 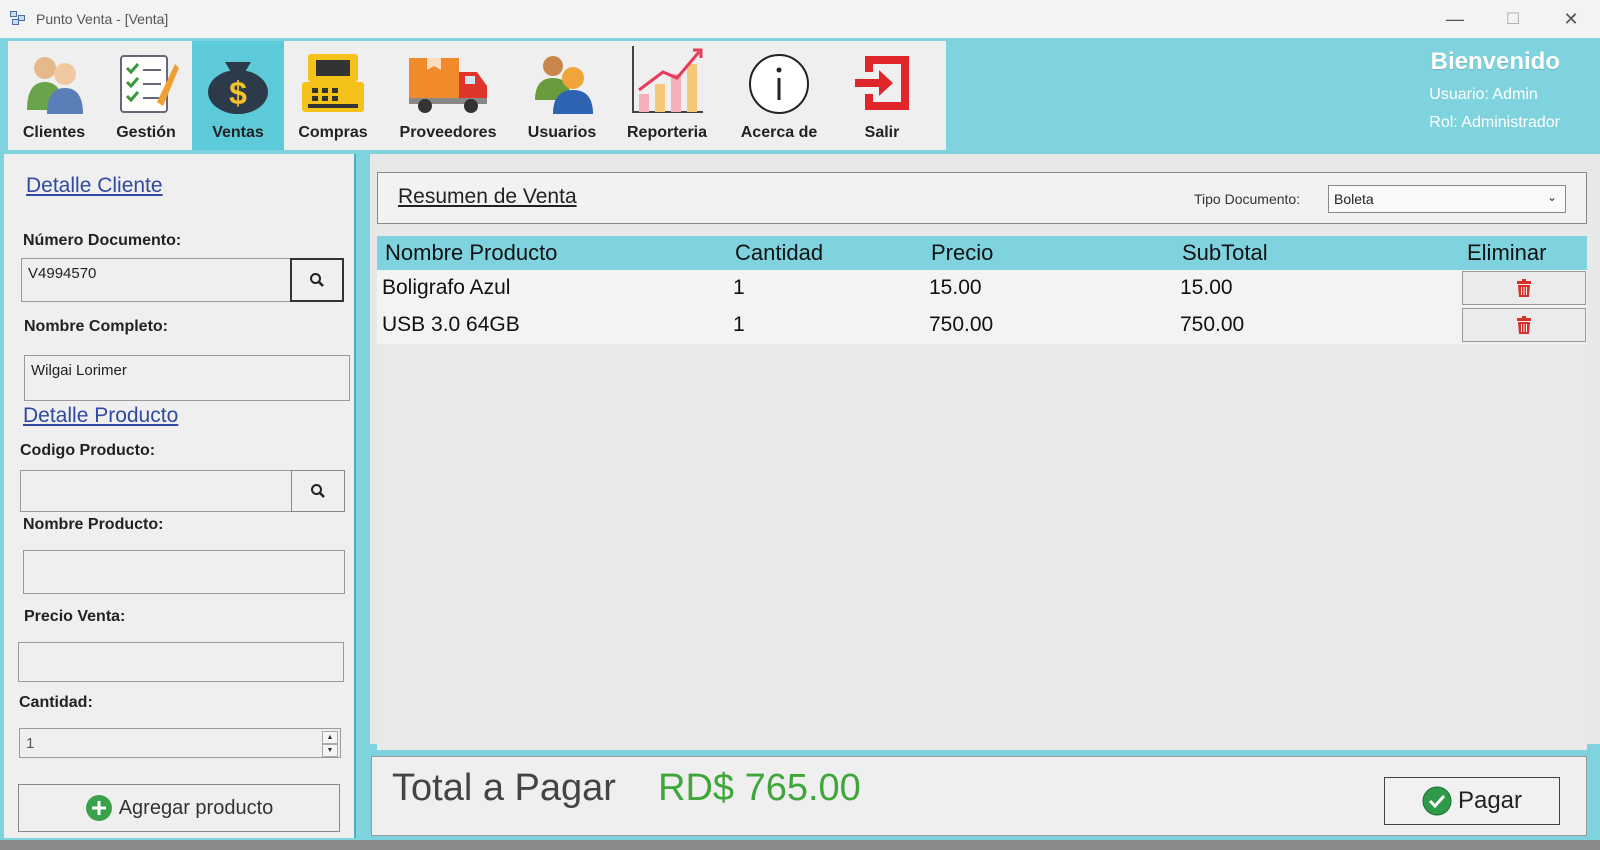 What do you see at coordinates (19, 19) in the screenshot?
I see `app-icon` at bounding box center [19, 19].